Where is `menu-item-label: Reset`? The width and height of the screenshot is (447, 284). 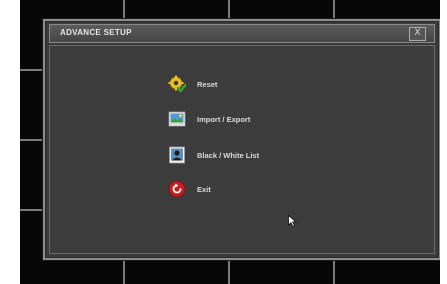 menu-item-label: Reset is located at coordinates (207, 84).